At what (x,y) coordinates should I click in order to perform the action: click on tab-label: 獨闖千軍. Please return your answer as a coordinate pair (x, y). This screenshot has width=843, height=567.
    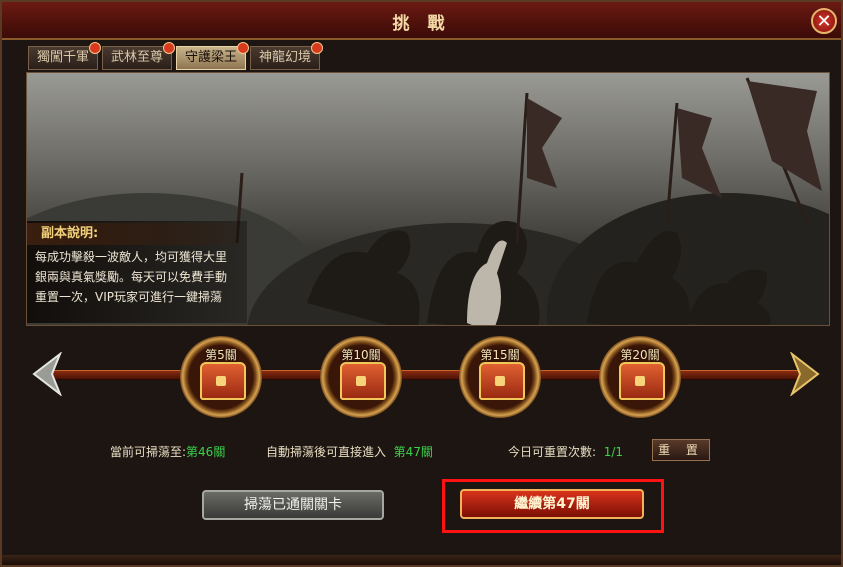
    Looking at the image, I should click on (62, 57).